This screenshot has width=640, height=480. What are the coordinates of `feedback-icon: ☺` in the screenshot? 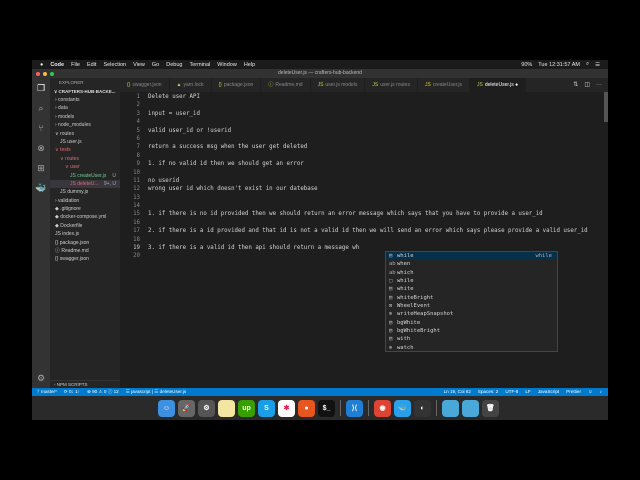 It's located at (590, 392).